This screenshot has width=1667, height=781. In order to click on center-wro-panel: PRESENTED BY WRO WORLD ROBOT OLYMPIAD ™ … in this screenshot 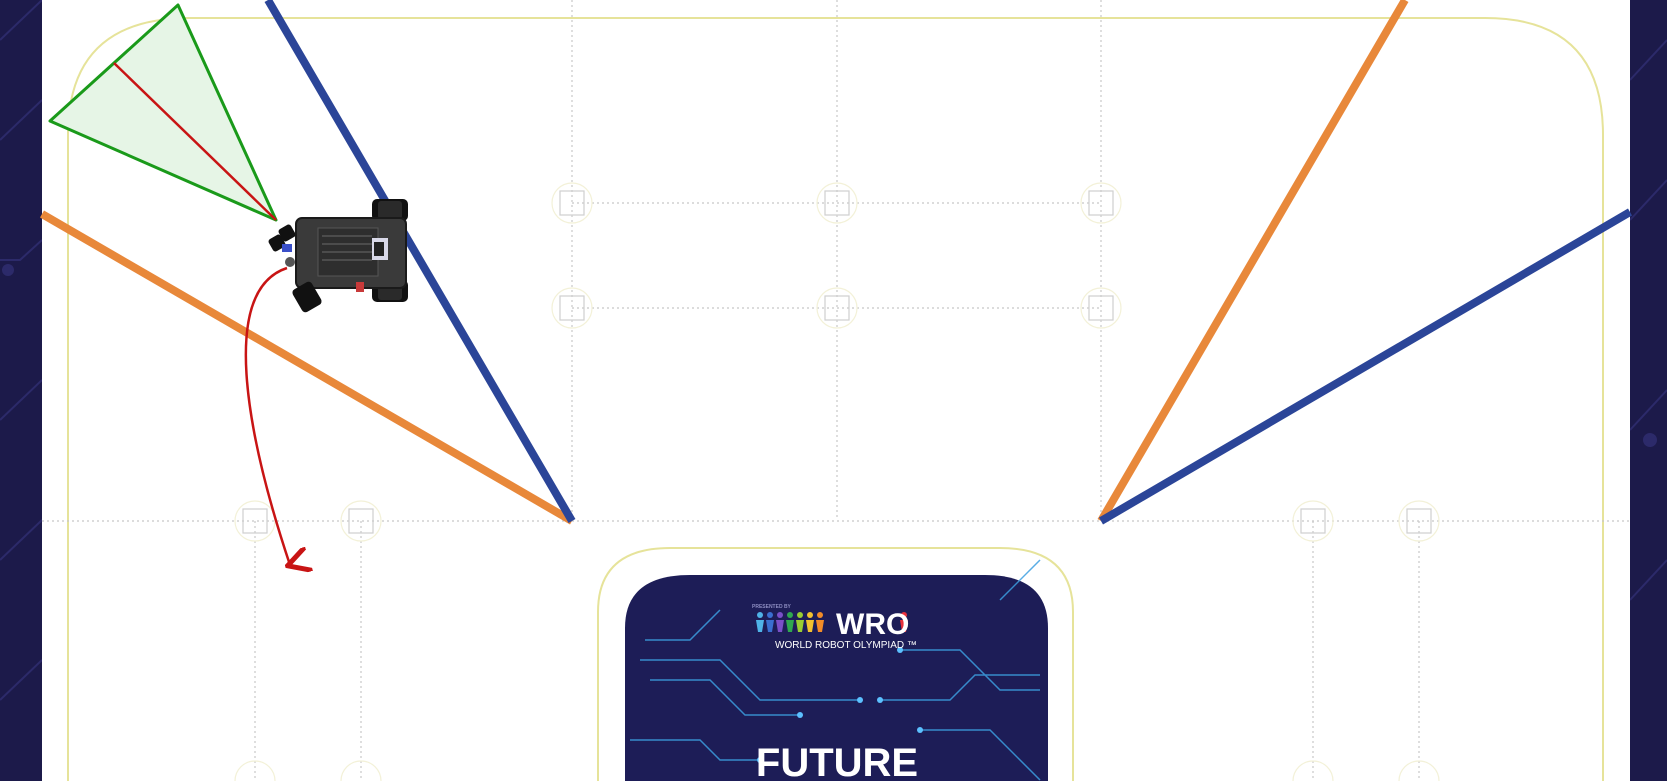, I will do `click(836, 670)`.